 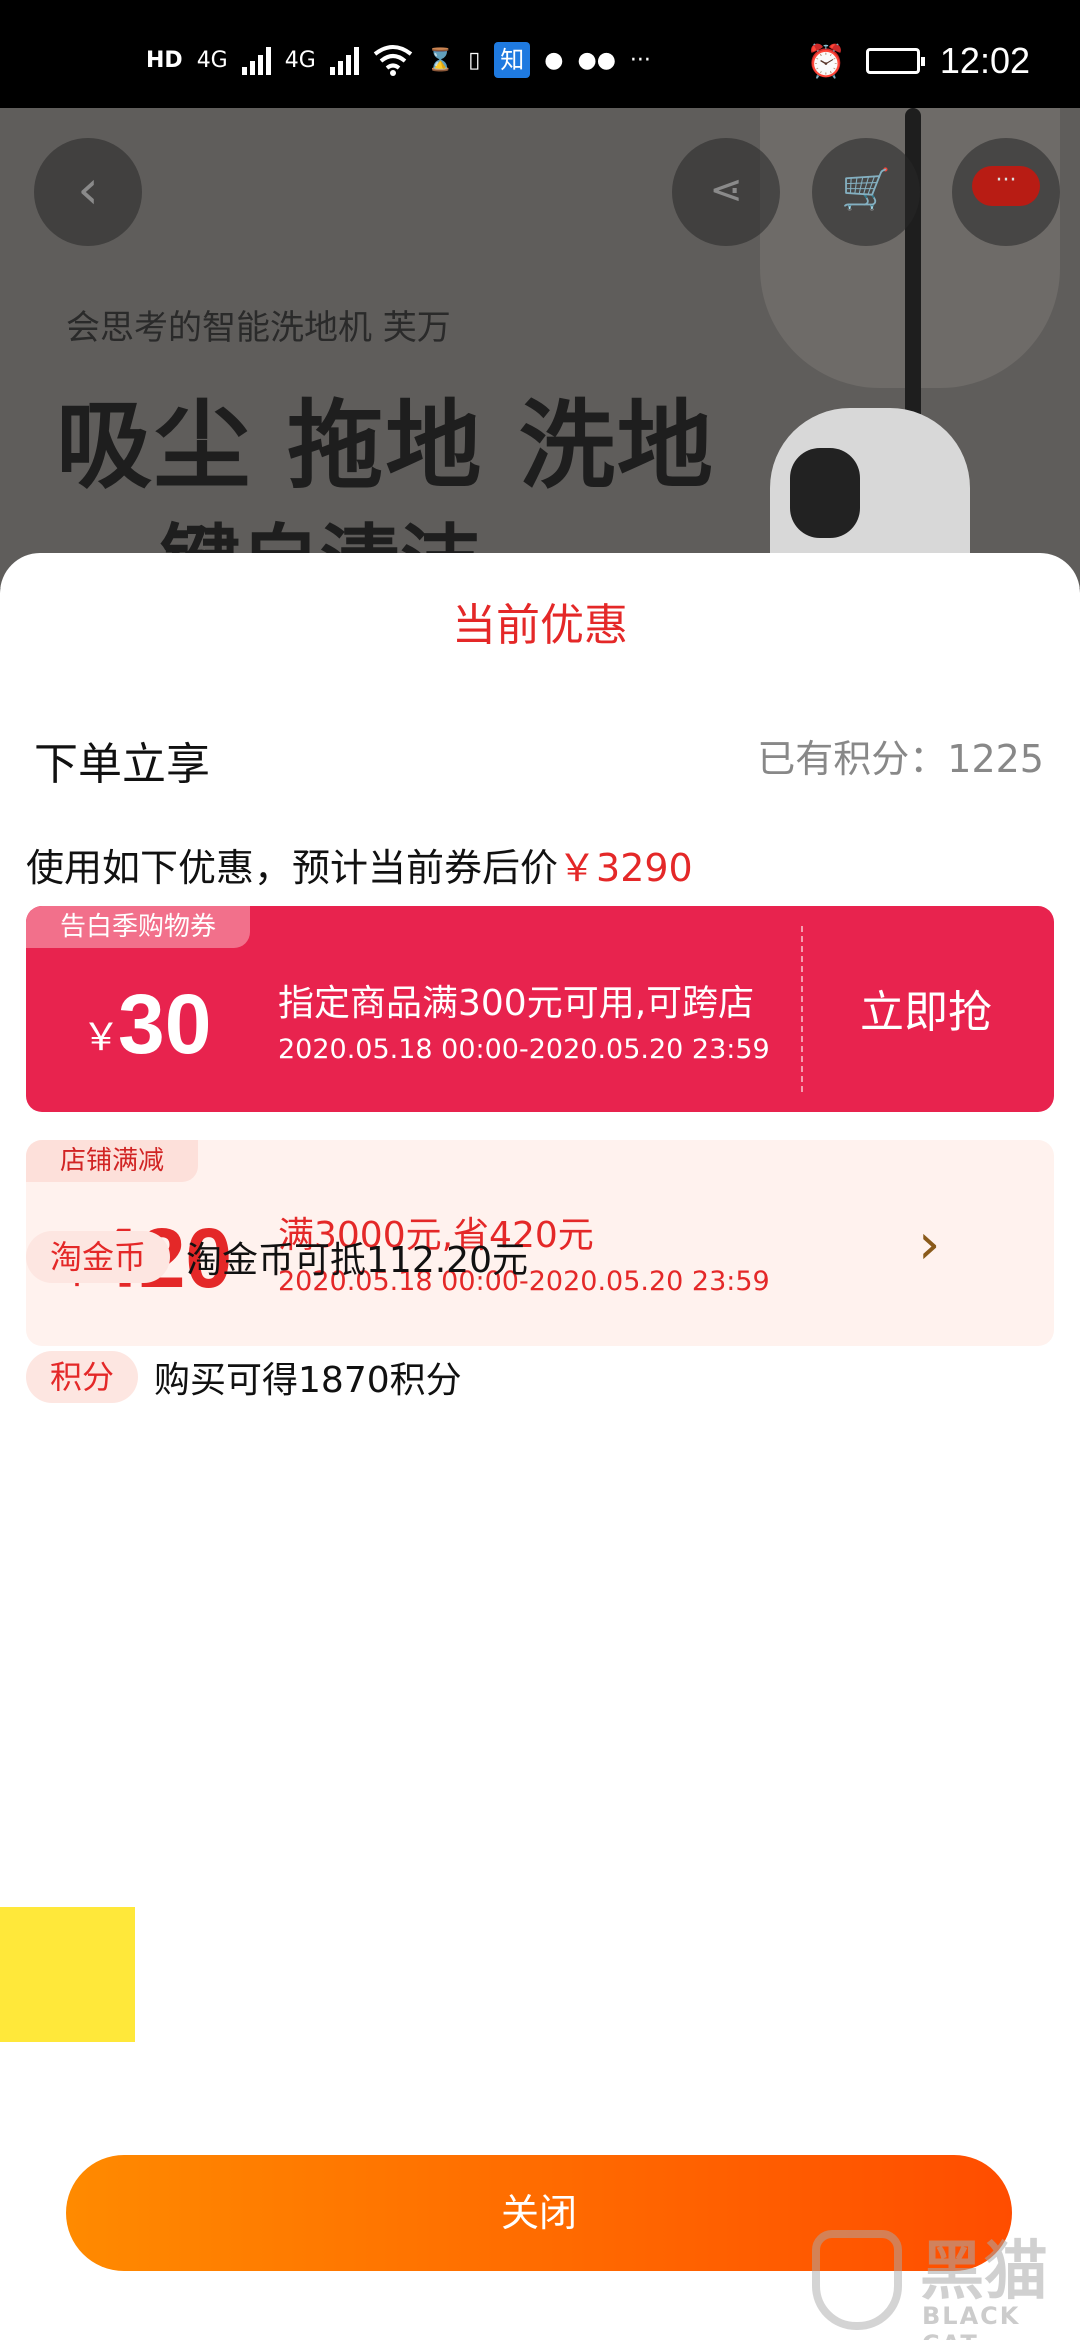 I want to click on watermark: 黑猫 BLACK CAT, so click(x=940, y=2280).